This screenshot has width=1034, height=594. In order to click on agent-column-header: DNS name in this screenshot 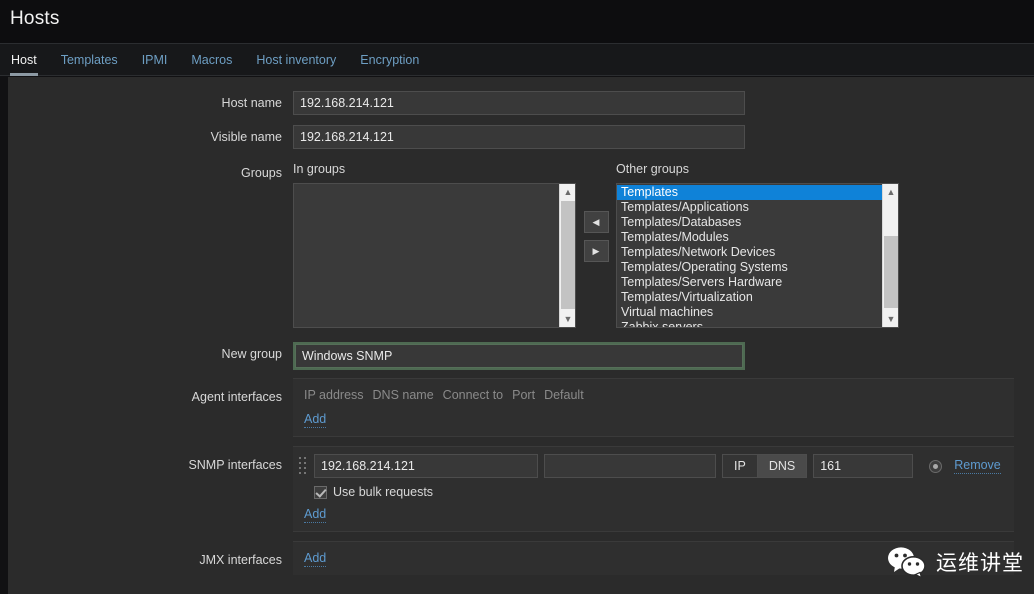, I will do `click(403, 395)`.